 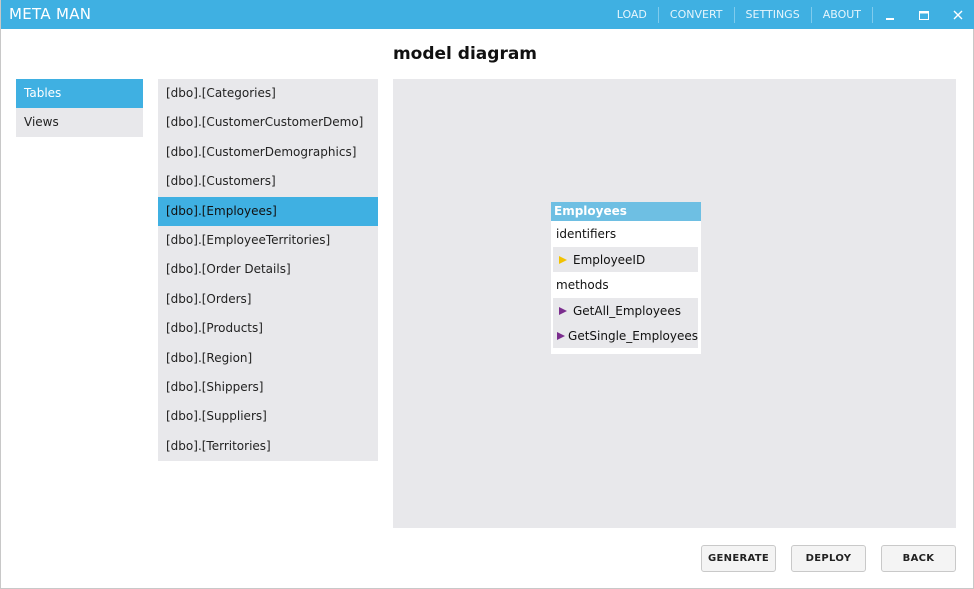 I want to click on menu-load: LOAD, so click(x=632, y=14).